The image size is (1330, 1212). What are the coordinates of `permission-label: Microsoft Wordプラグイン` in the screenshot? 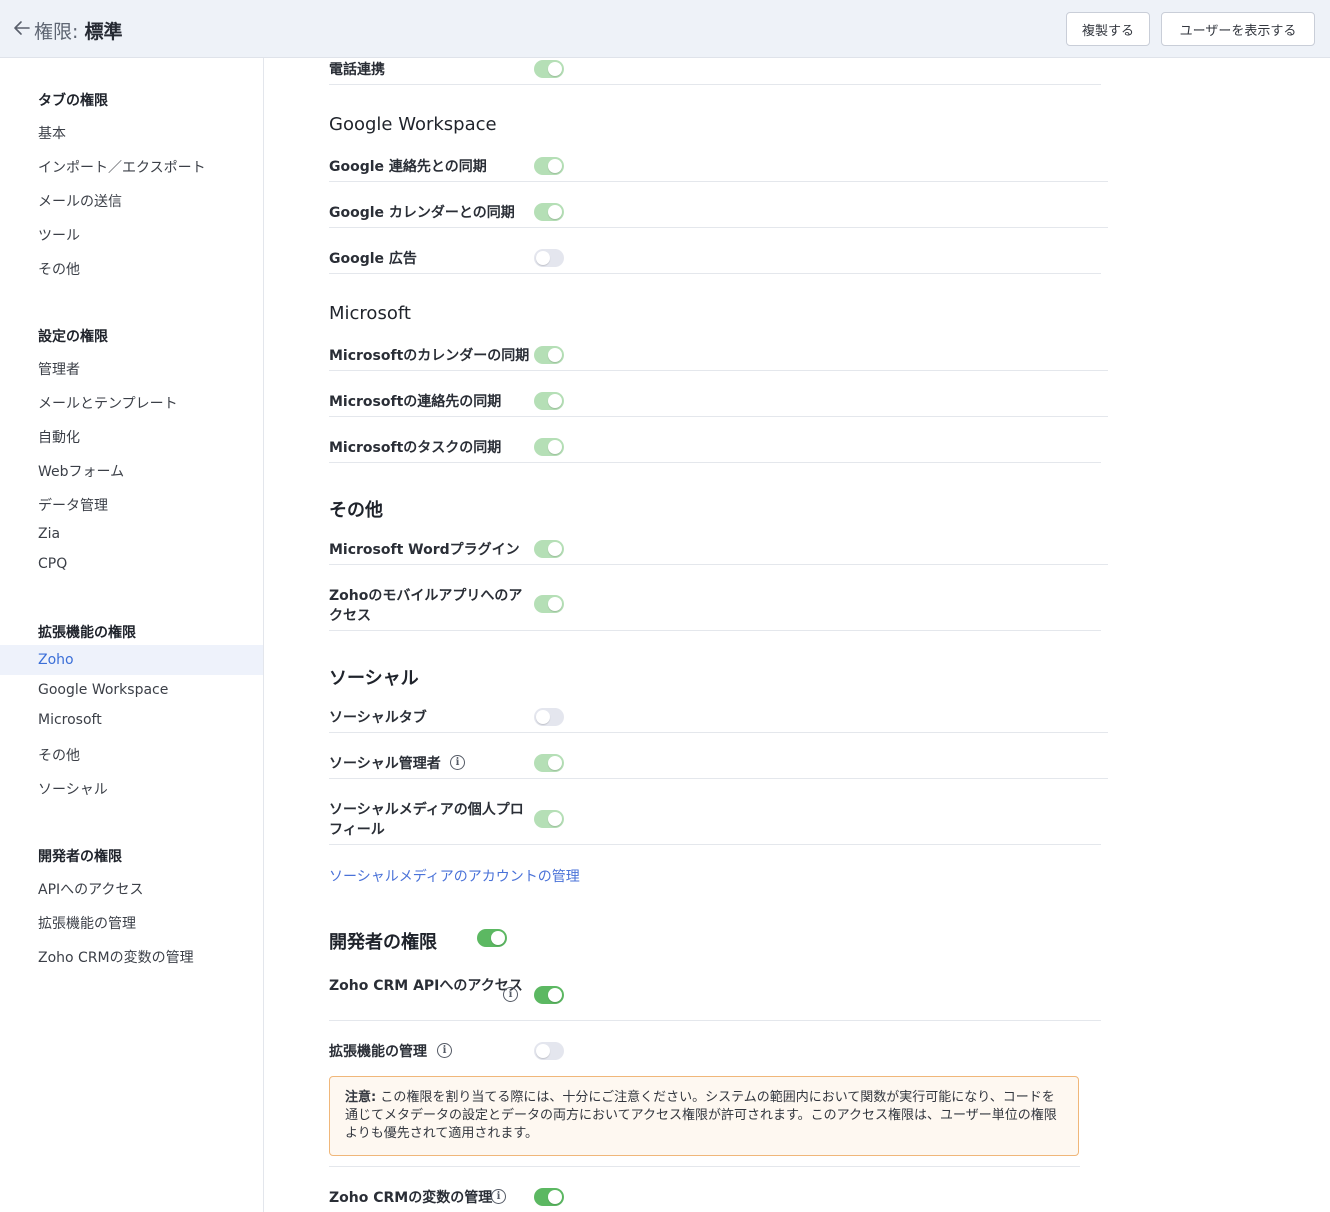 It's located at (424, 550).